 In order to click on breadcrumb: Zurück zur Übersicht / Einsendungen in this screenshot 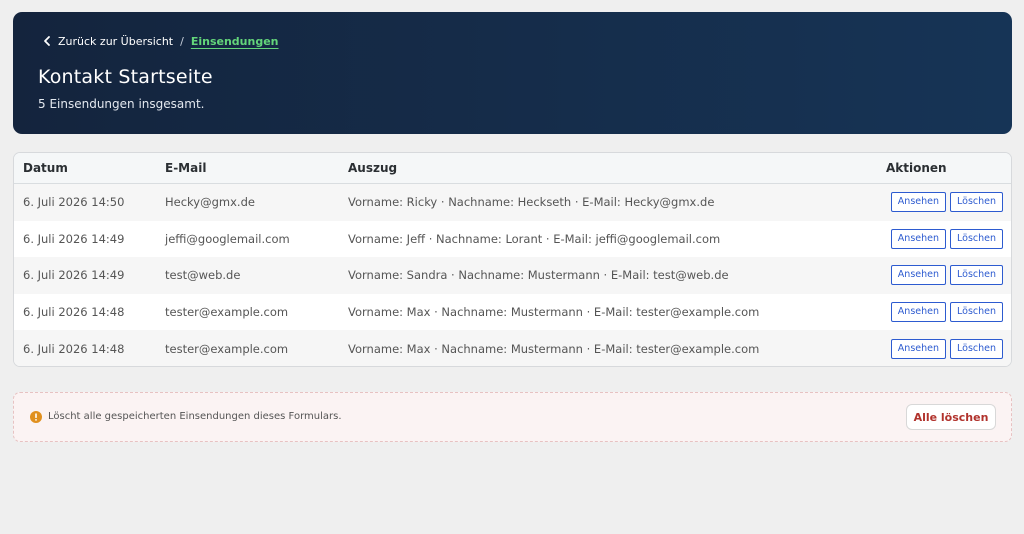, I will do `click(159, 41)`.